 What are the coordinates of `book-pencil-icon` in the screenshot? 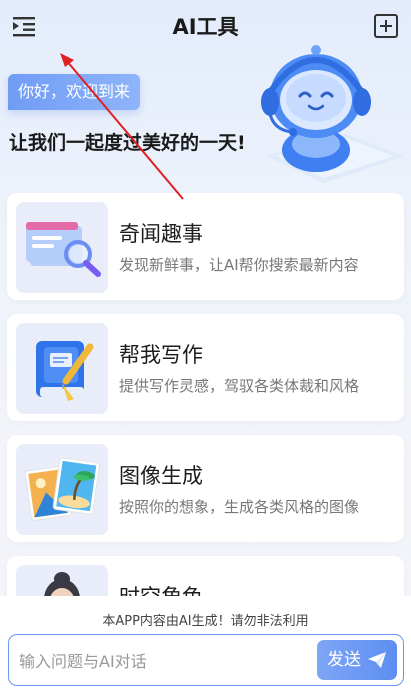 It's located at (62, 368).